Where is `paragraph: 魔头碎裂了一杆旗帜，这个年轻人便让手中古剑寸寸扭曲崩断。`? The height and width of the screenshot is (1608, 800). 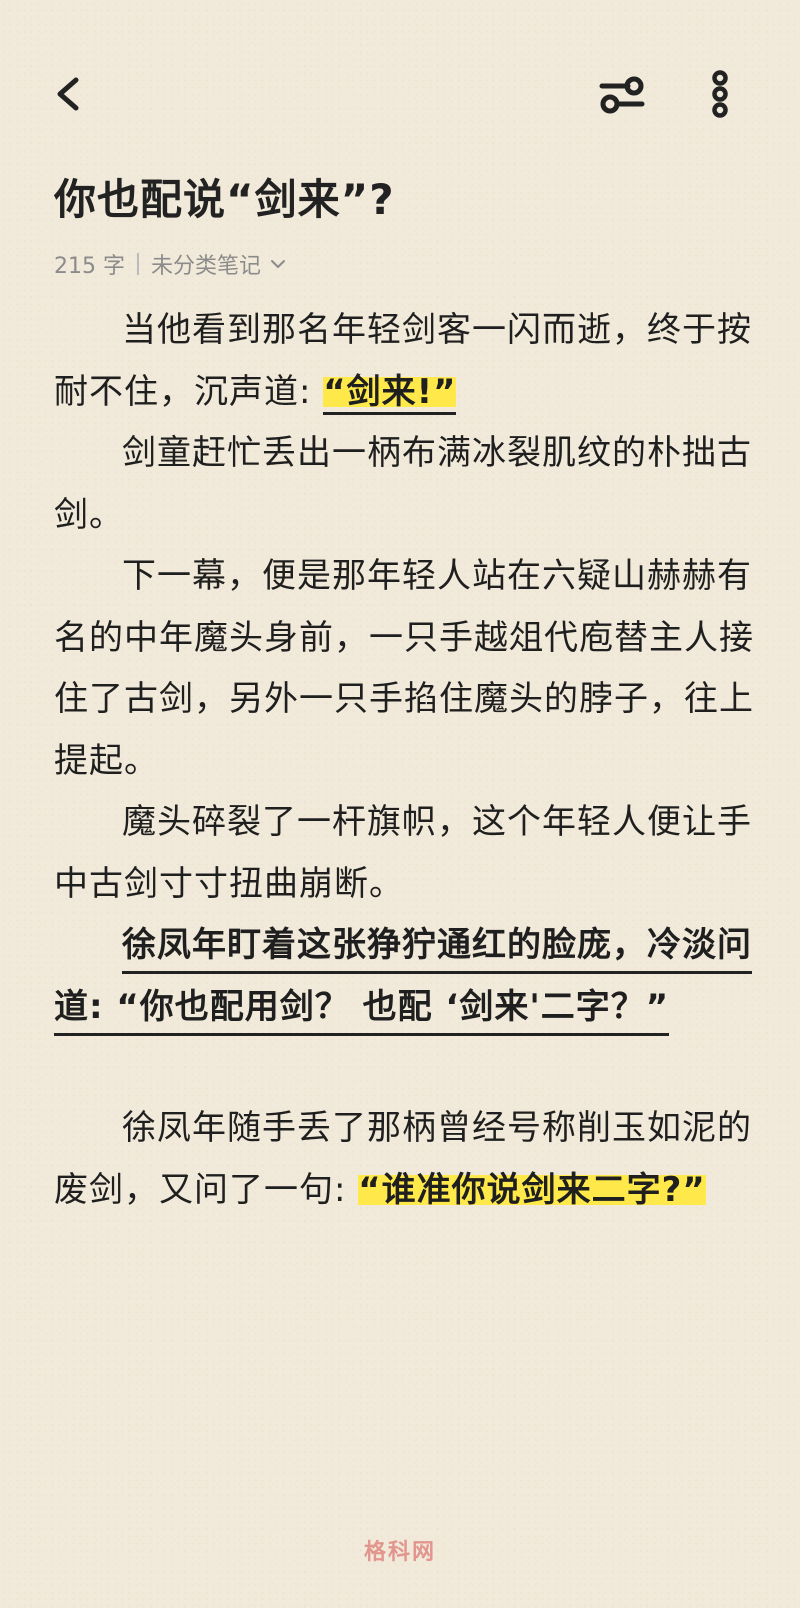 paragraph: 魔头碎裂了一杆旗帜，这个年轻人便让手中古剑寸寸扭曲崩断。 is located at coordinates (404, 853).